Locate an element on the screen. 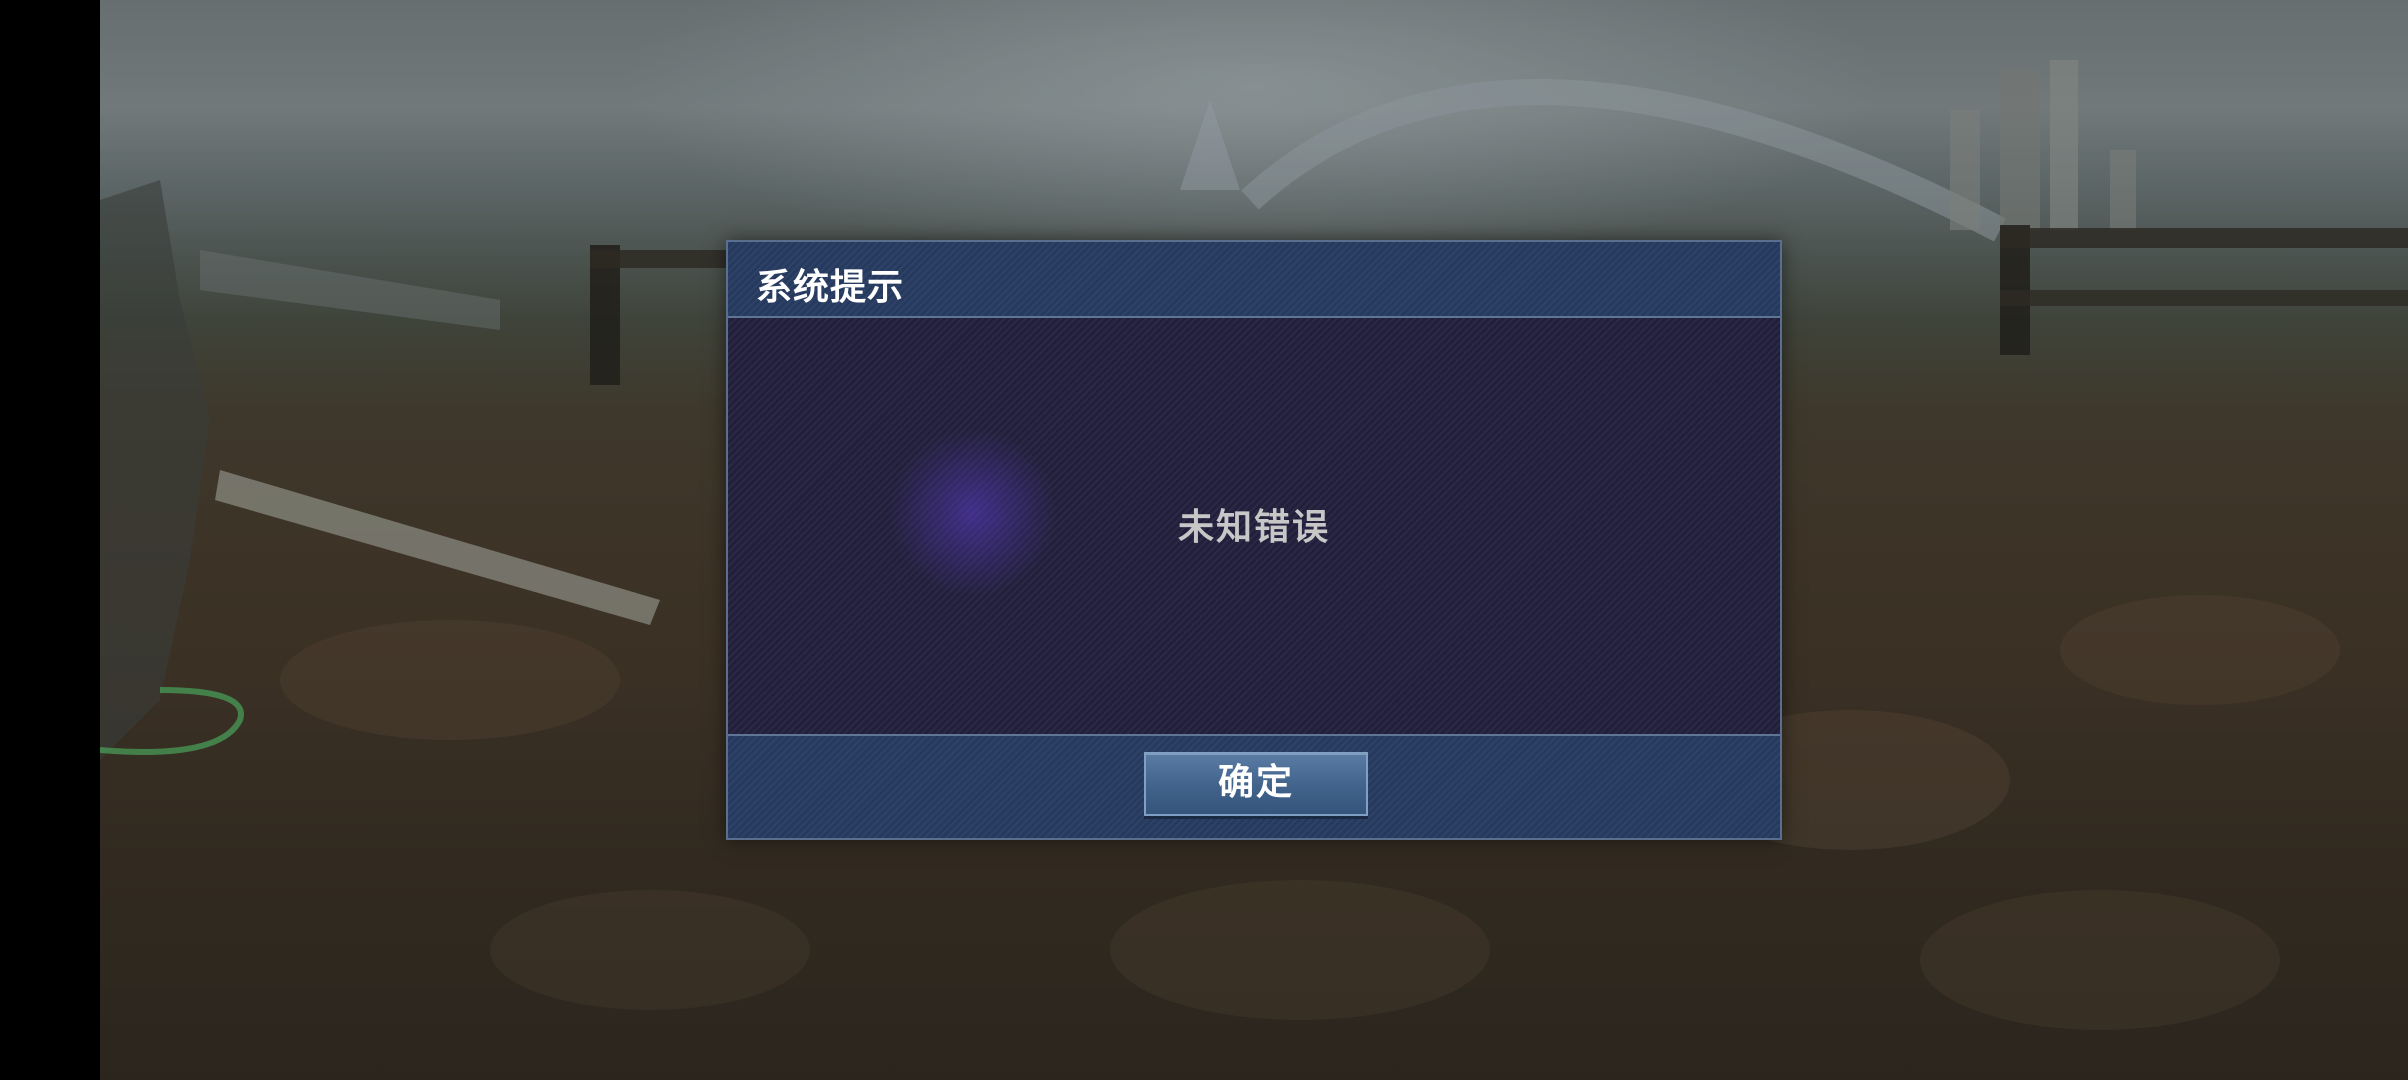 Image resolution: width=2408 pixels, height=1080 pixels. dialog-message: 未知错误 is located at coordinates (1253, 527).